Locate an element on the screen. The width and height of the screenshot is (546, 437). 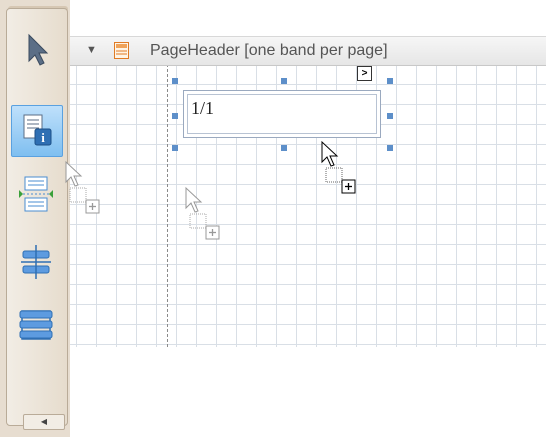
page-header-band-icon is located at coordinates (121, 50).